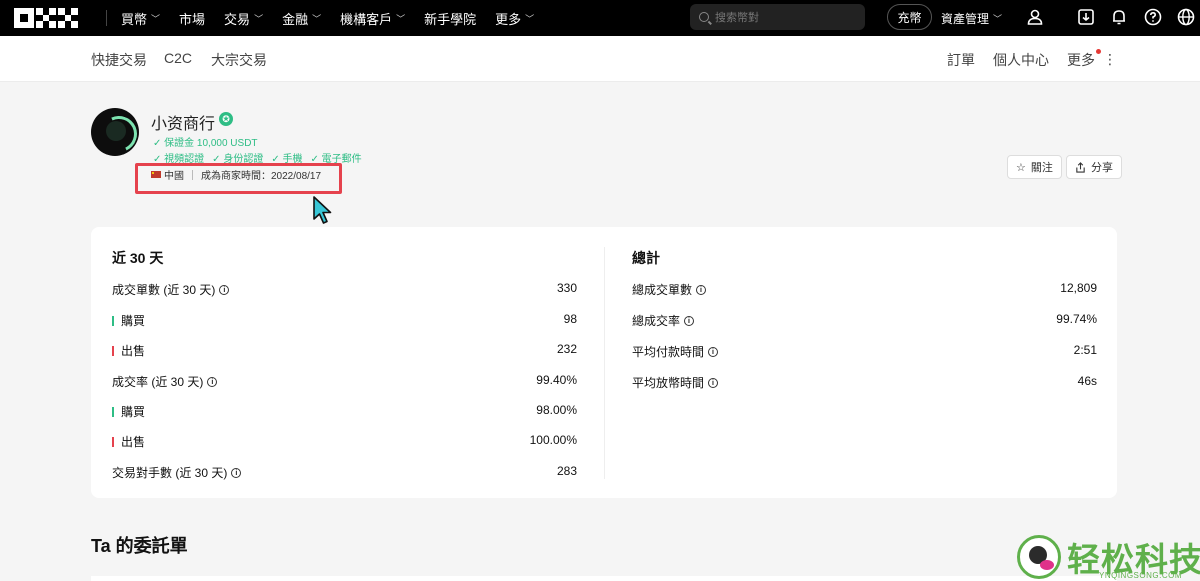 The image size is (1200, 581). Describe the element at coordinates (1186, 17) in the screenshot. I see `globe-icon` at that location.